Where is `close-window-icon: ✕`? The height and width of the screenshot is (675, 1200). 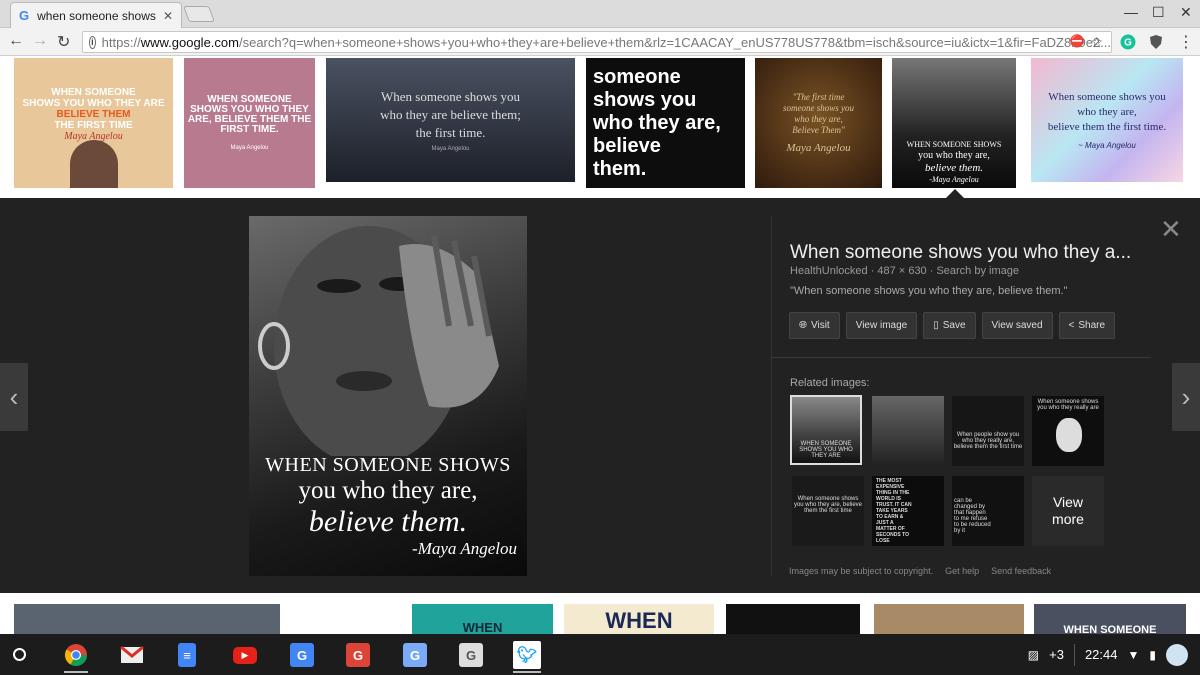 close-window-icon: ✕ is located at coordinates (1186, 12).